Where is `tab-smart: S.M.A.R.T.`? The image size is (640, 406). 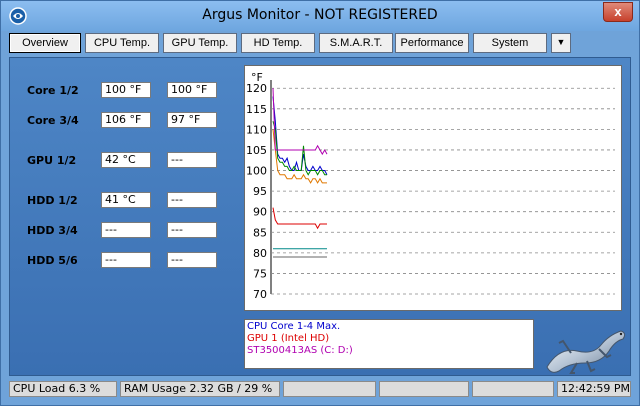 tab-smart: S.M.A.R.T. is located at coordinates (356, 43).